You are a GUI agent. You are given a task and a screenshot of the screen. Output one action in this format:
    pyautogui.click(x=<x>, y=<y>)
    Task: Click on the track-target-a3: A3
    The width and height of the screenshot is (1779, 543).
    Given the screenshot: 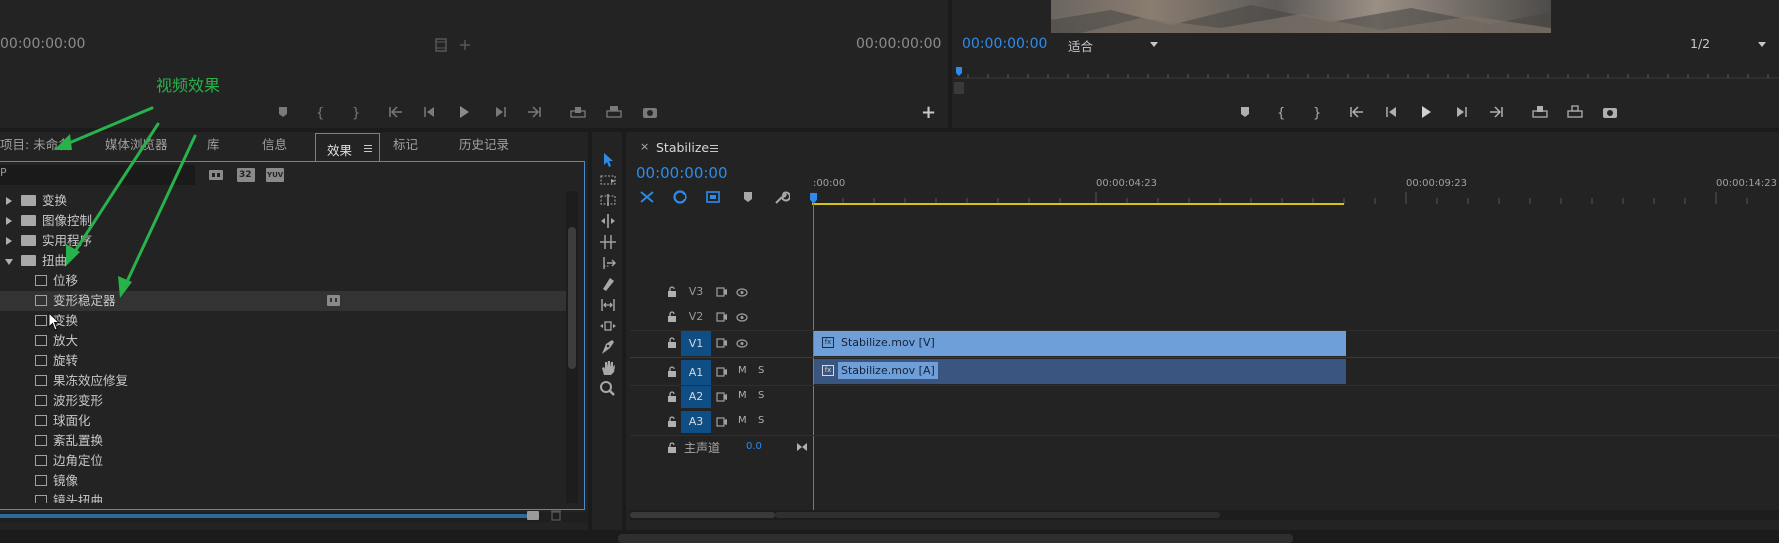 What is the action you would take?
    pyautogui.click(x=696, y=422)
    